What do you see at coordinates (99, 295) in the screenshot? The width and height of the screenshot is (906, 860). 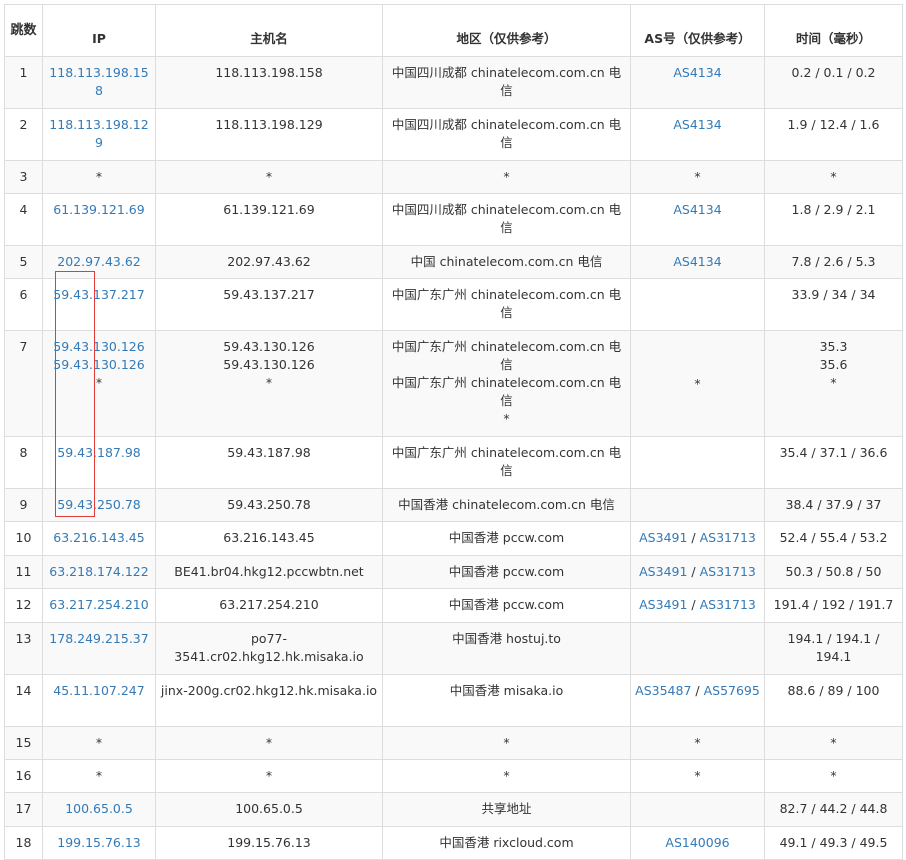 I see `ip-link: 59.43.137.217` at bounding box center [99, 295].